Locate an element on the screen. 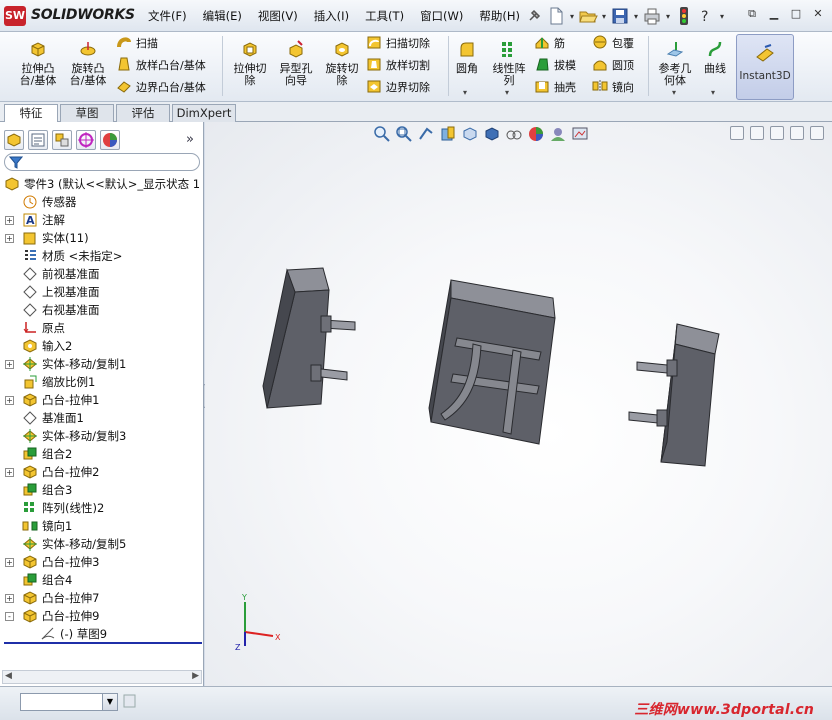 The height and width of the screenshot is (720, 832). feature-tree-item: 基准面1 is located at coordinates (102, 418).